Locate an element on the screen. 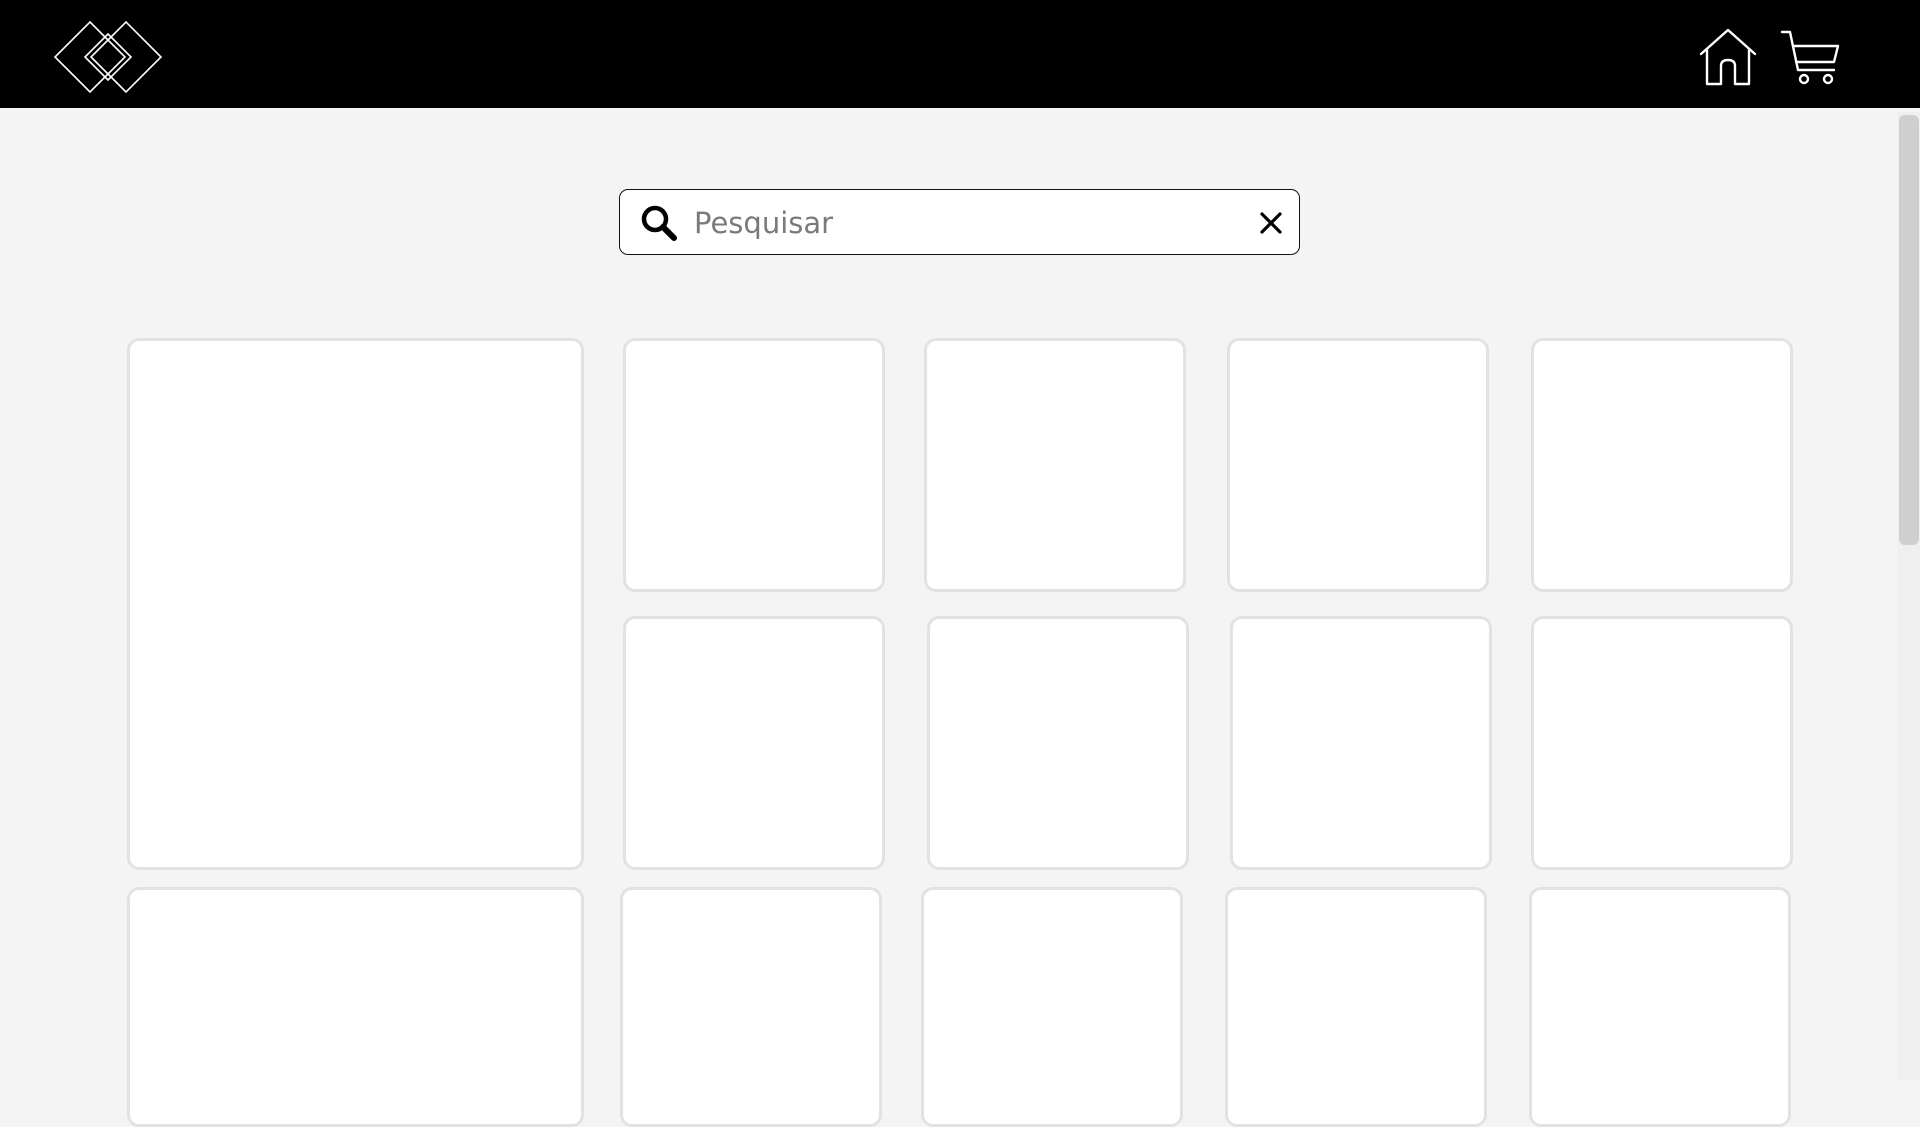  scrollbar-thumb is located at coordinates (1909, 330).